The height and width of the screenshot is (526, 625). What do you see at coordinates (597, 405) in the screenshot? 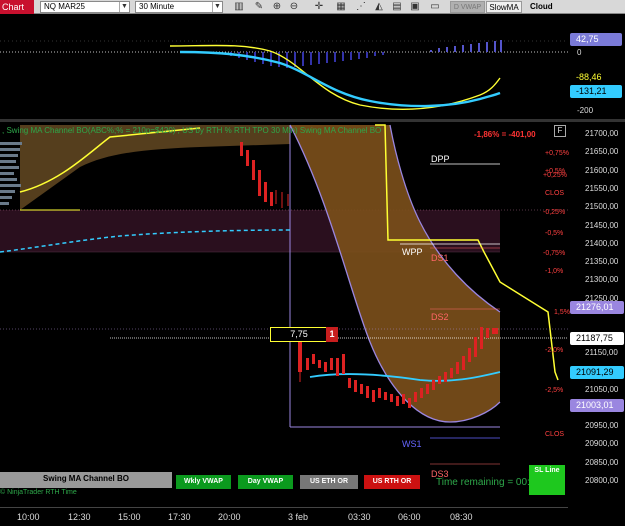
I see `price-tag-21003: 21003,01` at bounding box center [597, 405].